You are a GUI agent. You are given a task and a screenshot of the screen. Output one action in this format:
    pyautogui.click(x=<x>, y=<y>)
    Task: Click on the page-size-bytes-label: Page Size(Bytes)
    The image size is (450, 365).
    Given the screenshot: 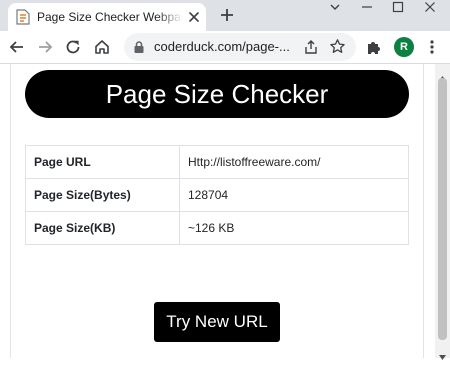 What is the action you would take?
    pyautogui.click(x=102, y=195)
    